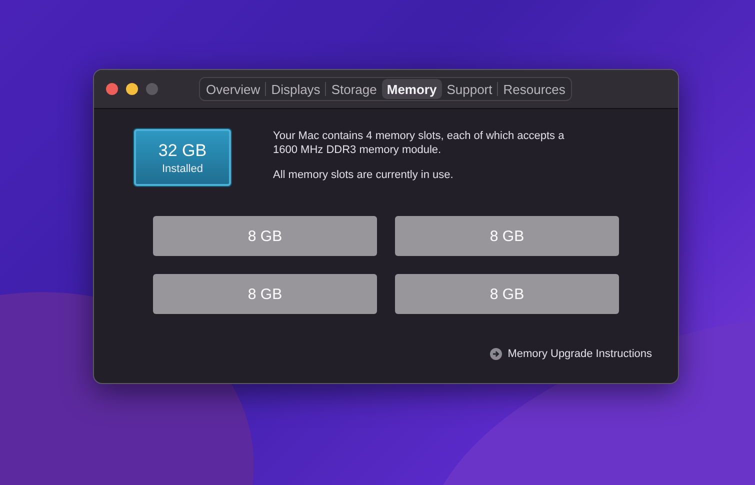  Describe the element at coordinates (419, 143) in the screenshot. I see `description-text: Your Mac contains 4 memory slots, each of which accepts a 1600 MHz DDR3 memory module.` at that location.